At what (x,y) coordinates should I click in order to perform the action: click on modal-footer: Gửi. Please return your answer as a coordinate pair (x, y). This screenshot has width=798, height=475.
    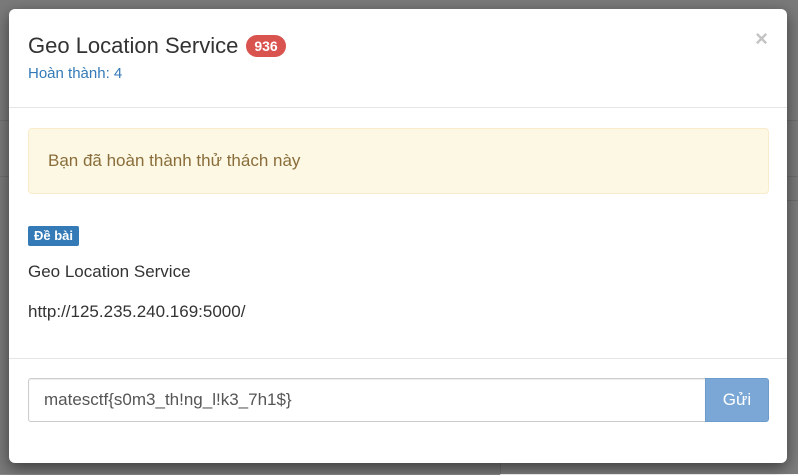
    Looking at the image, I should click on (398, 390).